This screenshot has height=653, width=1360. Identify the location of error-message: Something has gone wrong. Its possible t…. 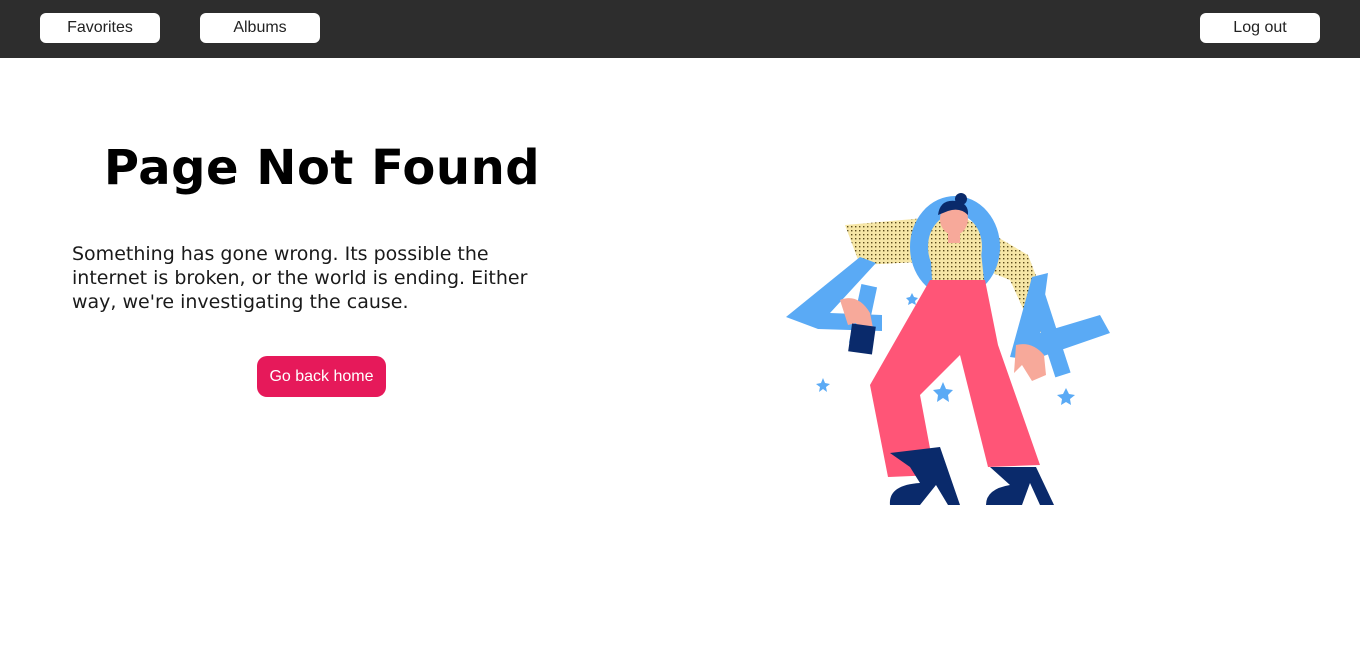
(300, 278).